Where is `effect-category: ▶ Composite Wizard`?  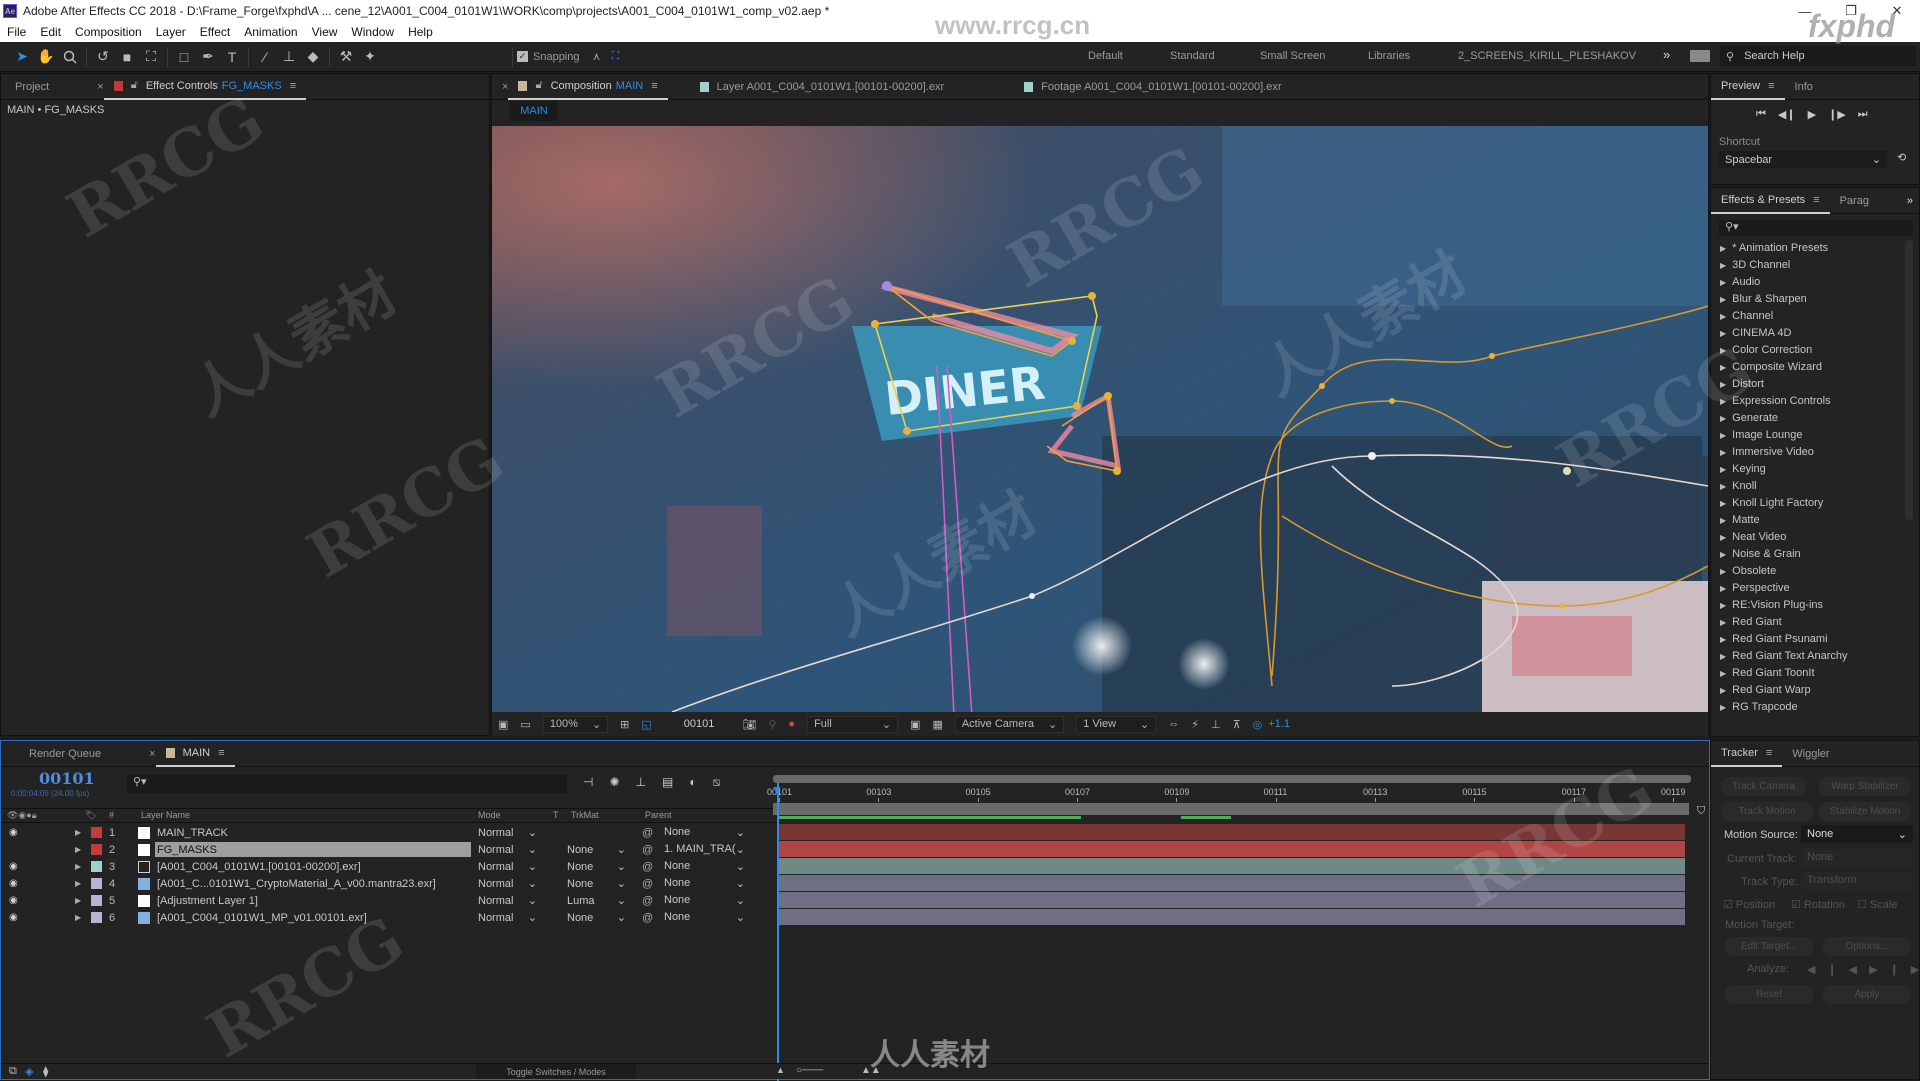
effect-category: ▶ Composite Wizard is located at coordinates (1811, 367).